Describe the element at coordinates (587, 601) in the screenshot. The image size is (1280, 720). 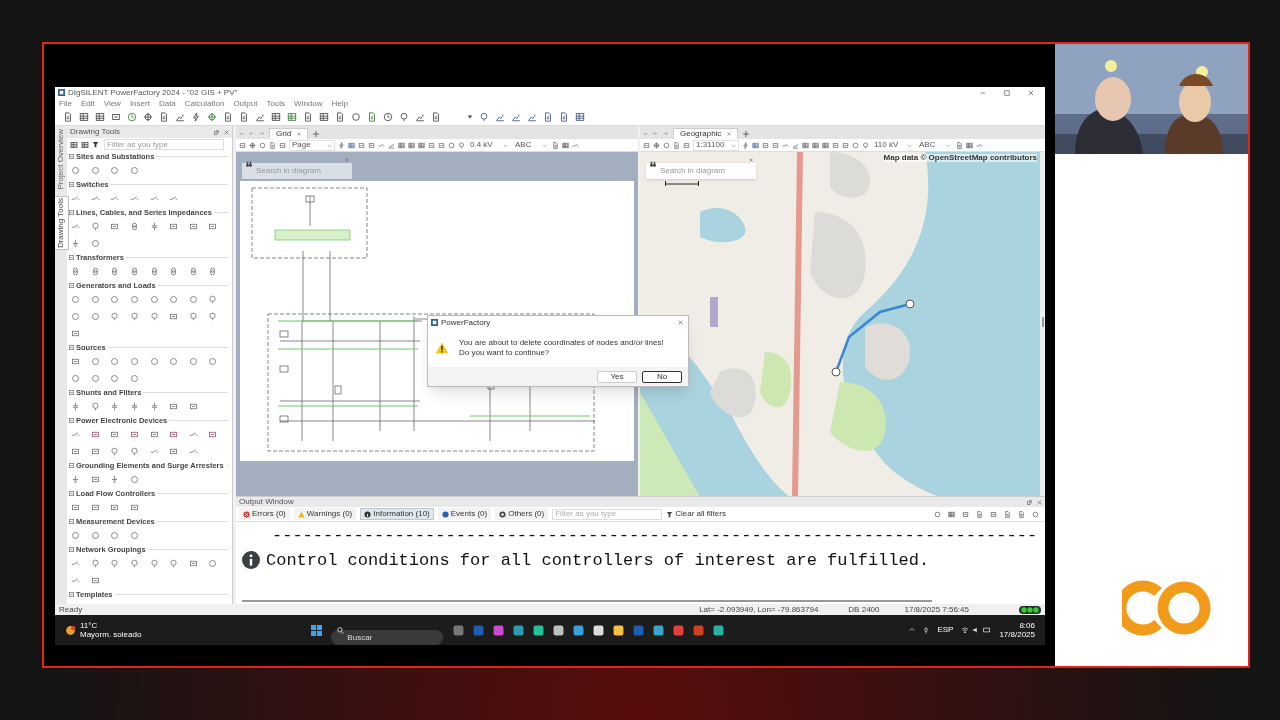
I see `horizontal-scrollbar` at that location.